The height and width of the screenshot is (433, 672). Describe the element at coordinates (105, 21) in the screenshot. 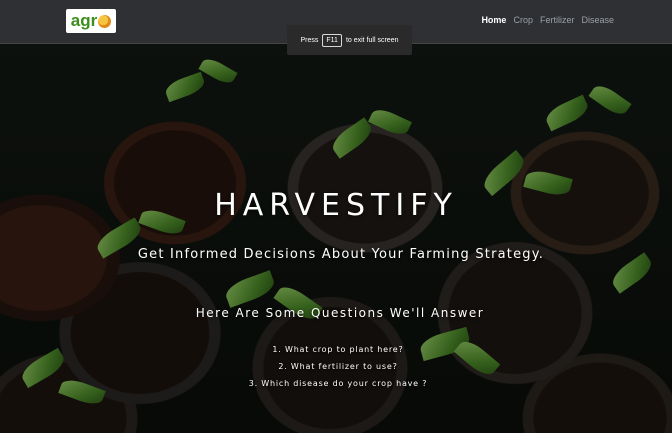

I see `orange-sun-o-icon` at that location.